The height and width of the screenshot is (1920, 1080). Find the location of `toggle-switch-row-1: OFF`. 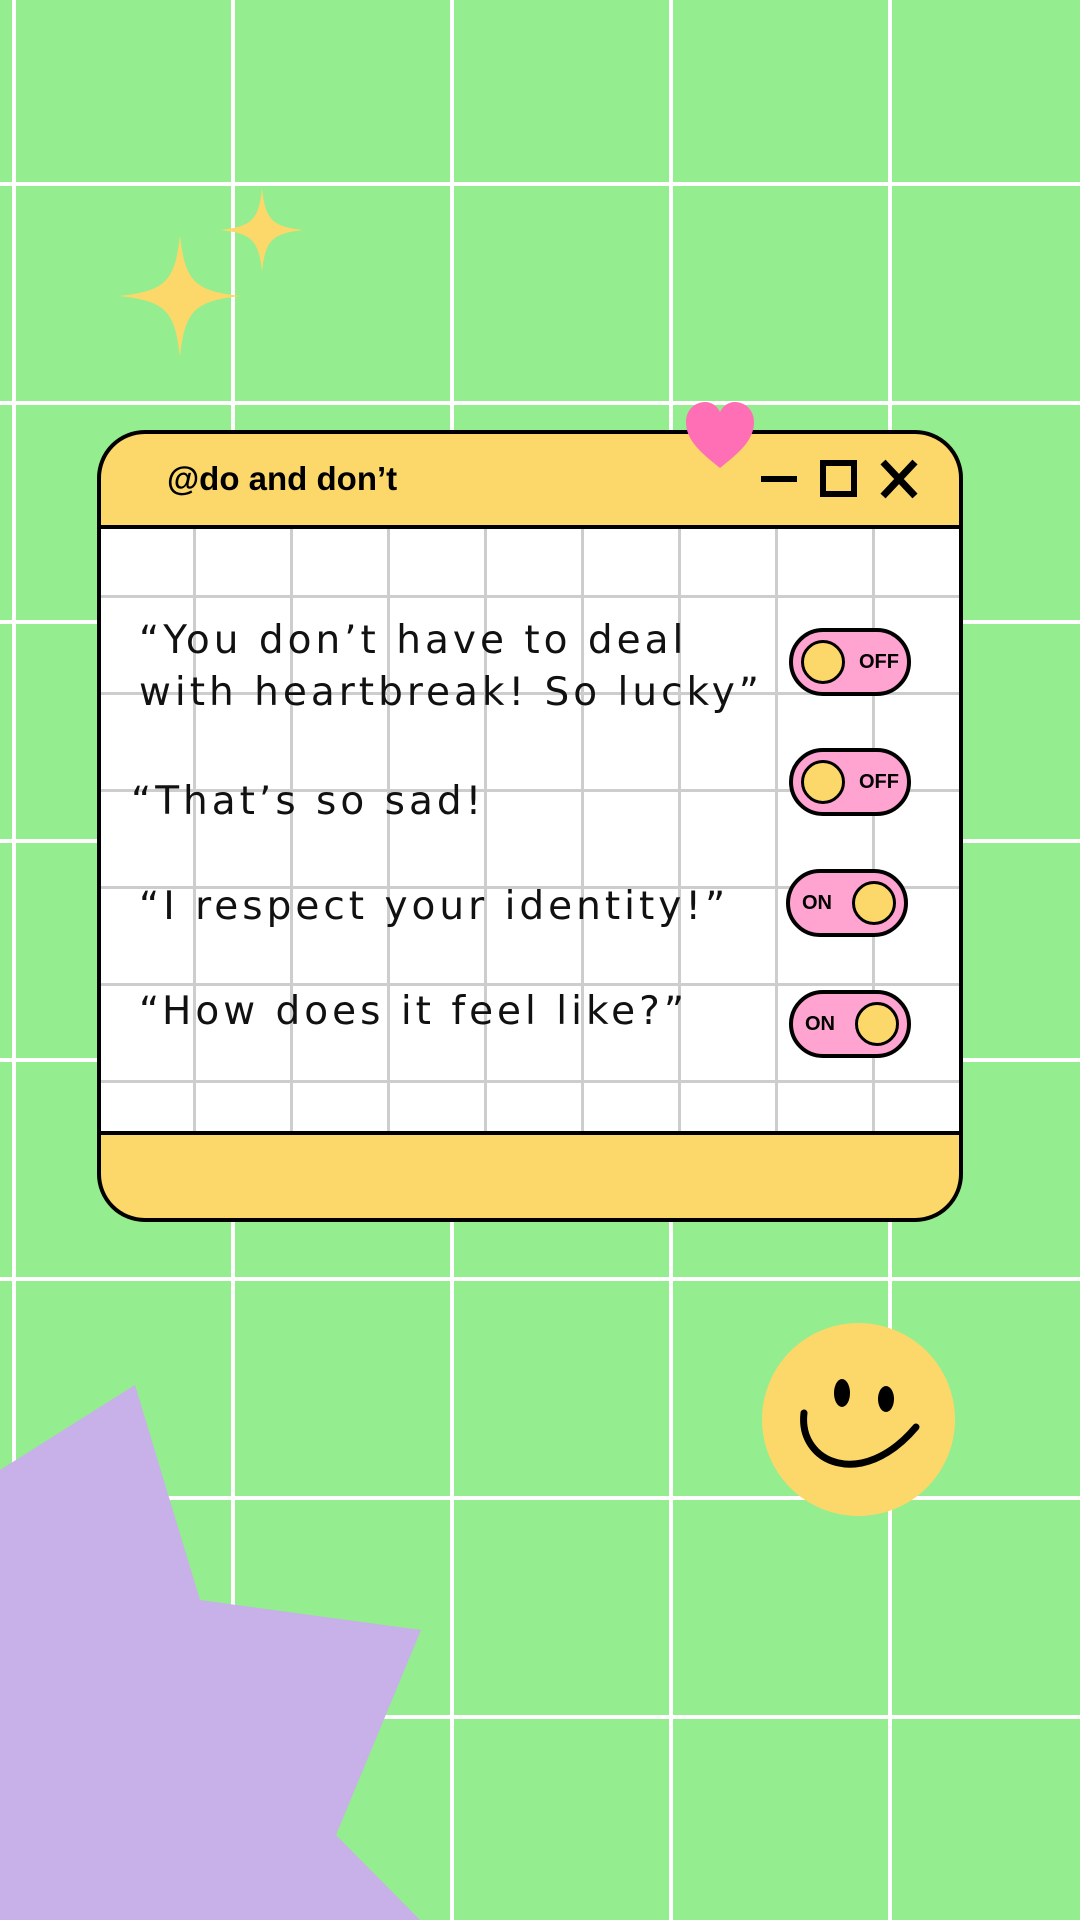

toggle-switch-row-1: OFF is located at coordinates (850, 662).